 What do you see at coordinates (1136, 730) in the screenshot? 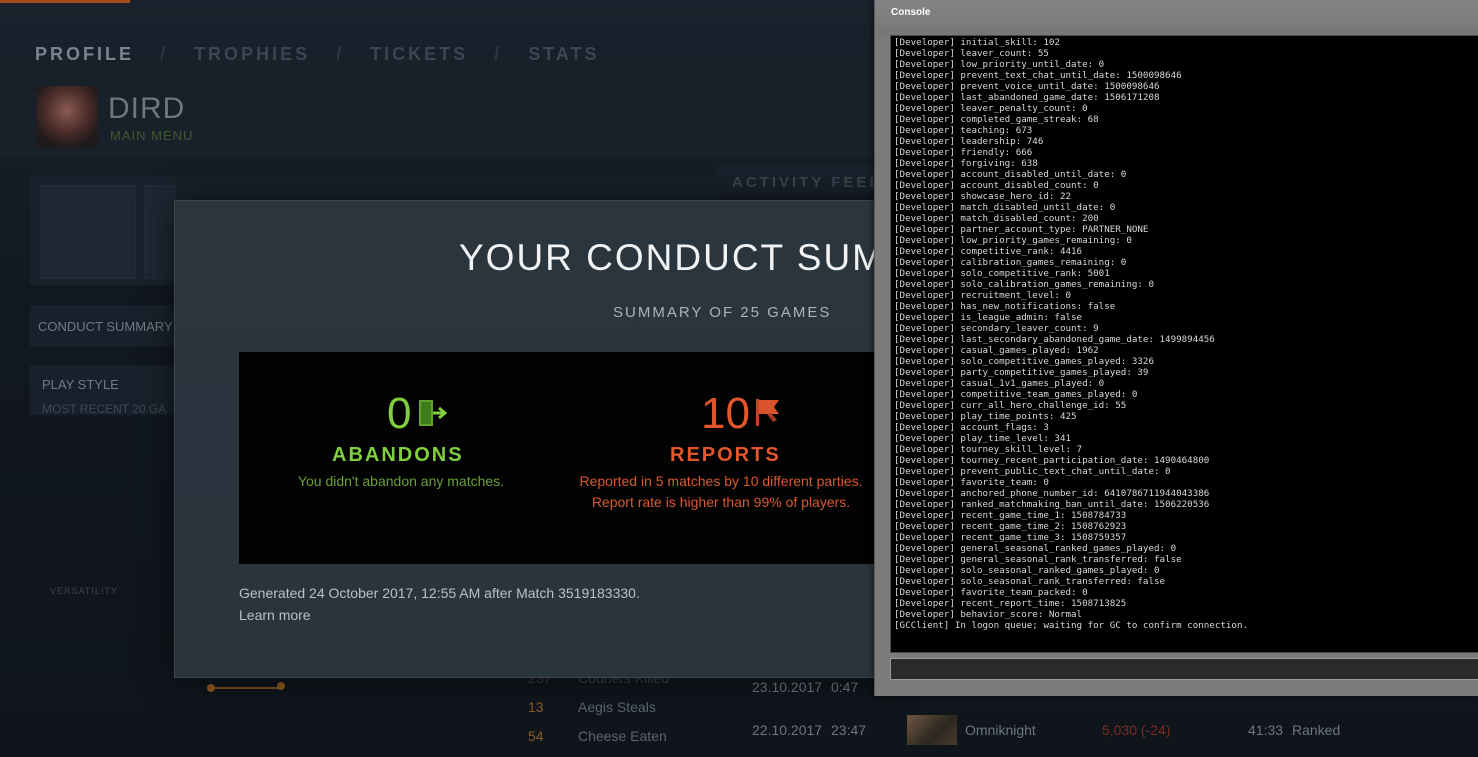
I see `match-mmr: 5,030 (-24)` at bounding box center [1136, 730].